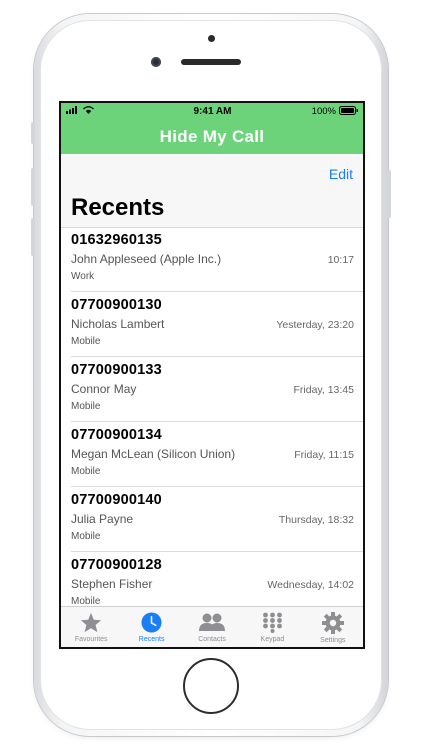 Image resolution: width=422 pixels, height=750 pixels. Describe the element at coordinates (33, 237) in the screenshot. I see `volume-down-button` at that location.